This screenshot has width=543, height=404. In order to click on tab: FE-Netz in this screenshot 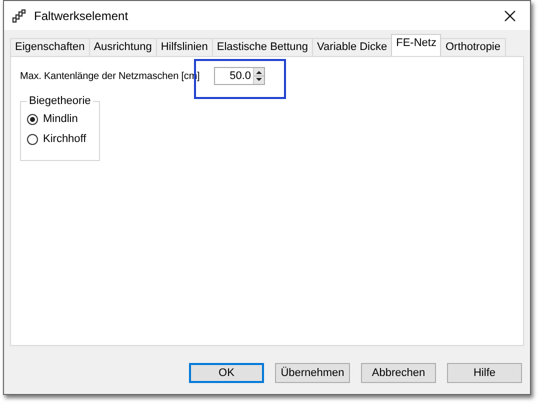, I will do `click(416, 45)`.